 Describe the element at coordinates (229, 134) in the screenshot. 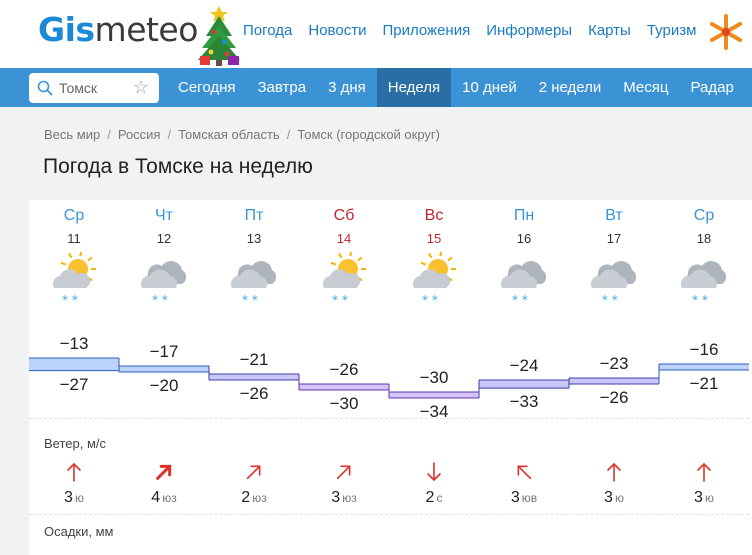

I see `breadcrumb-region: Томская область` at that location.